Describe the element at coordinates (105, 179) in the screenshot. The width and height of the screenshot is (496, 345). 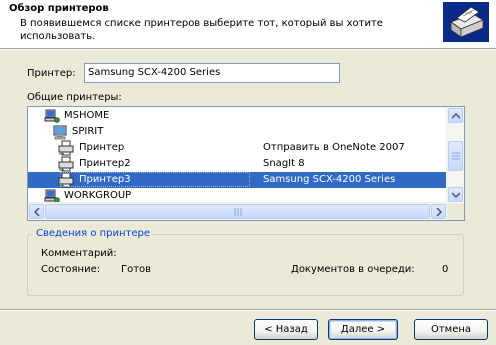
I see `tree-item-label: Принтер3` at that location.